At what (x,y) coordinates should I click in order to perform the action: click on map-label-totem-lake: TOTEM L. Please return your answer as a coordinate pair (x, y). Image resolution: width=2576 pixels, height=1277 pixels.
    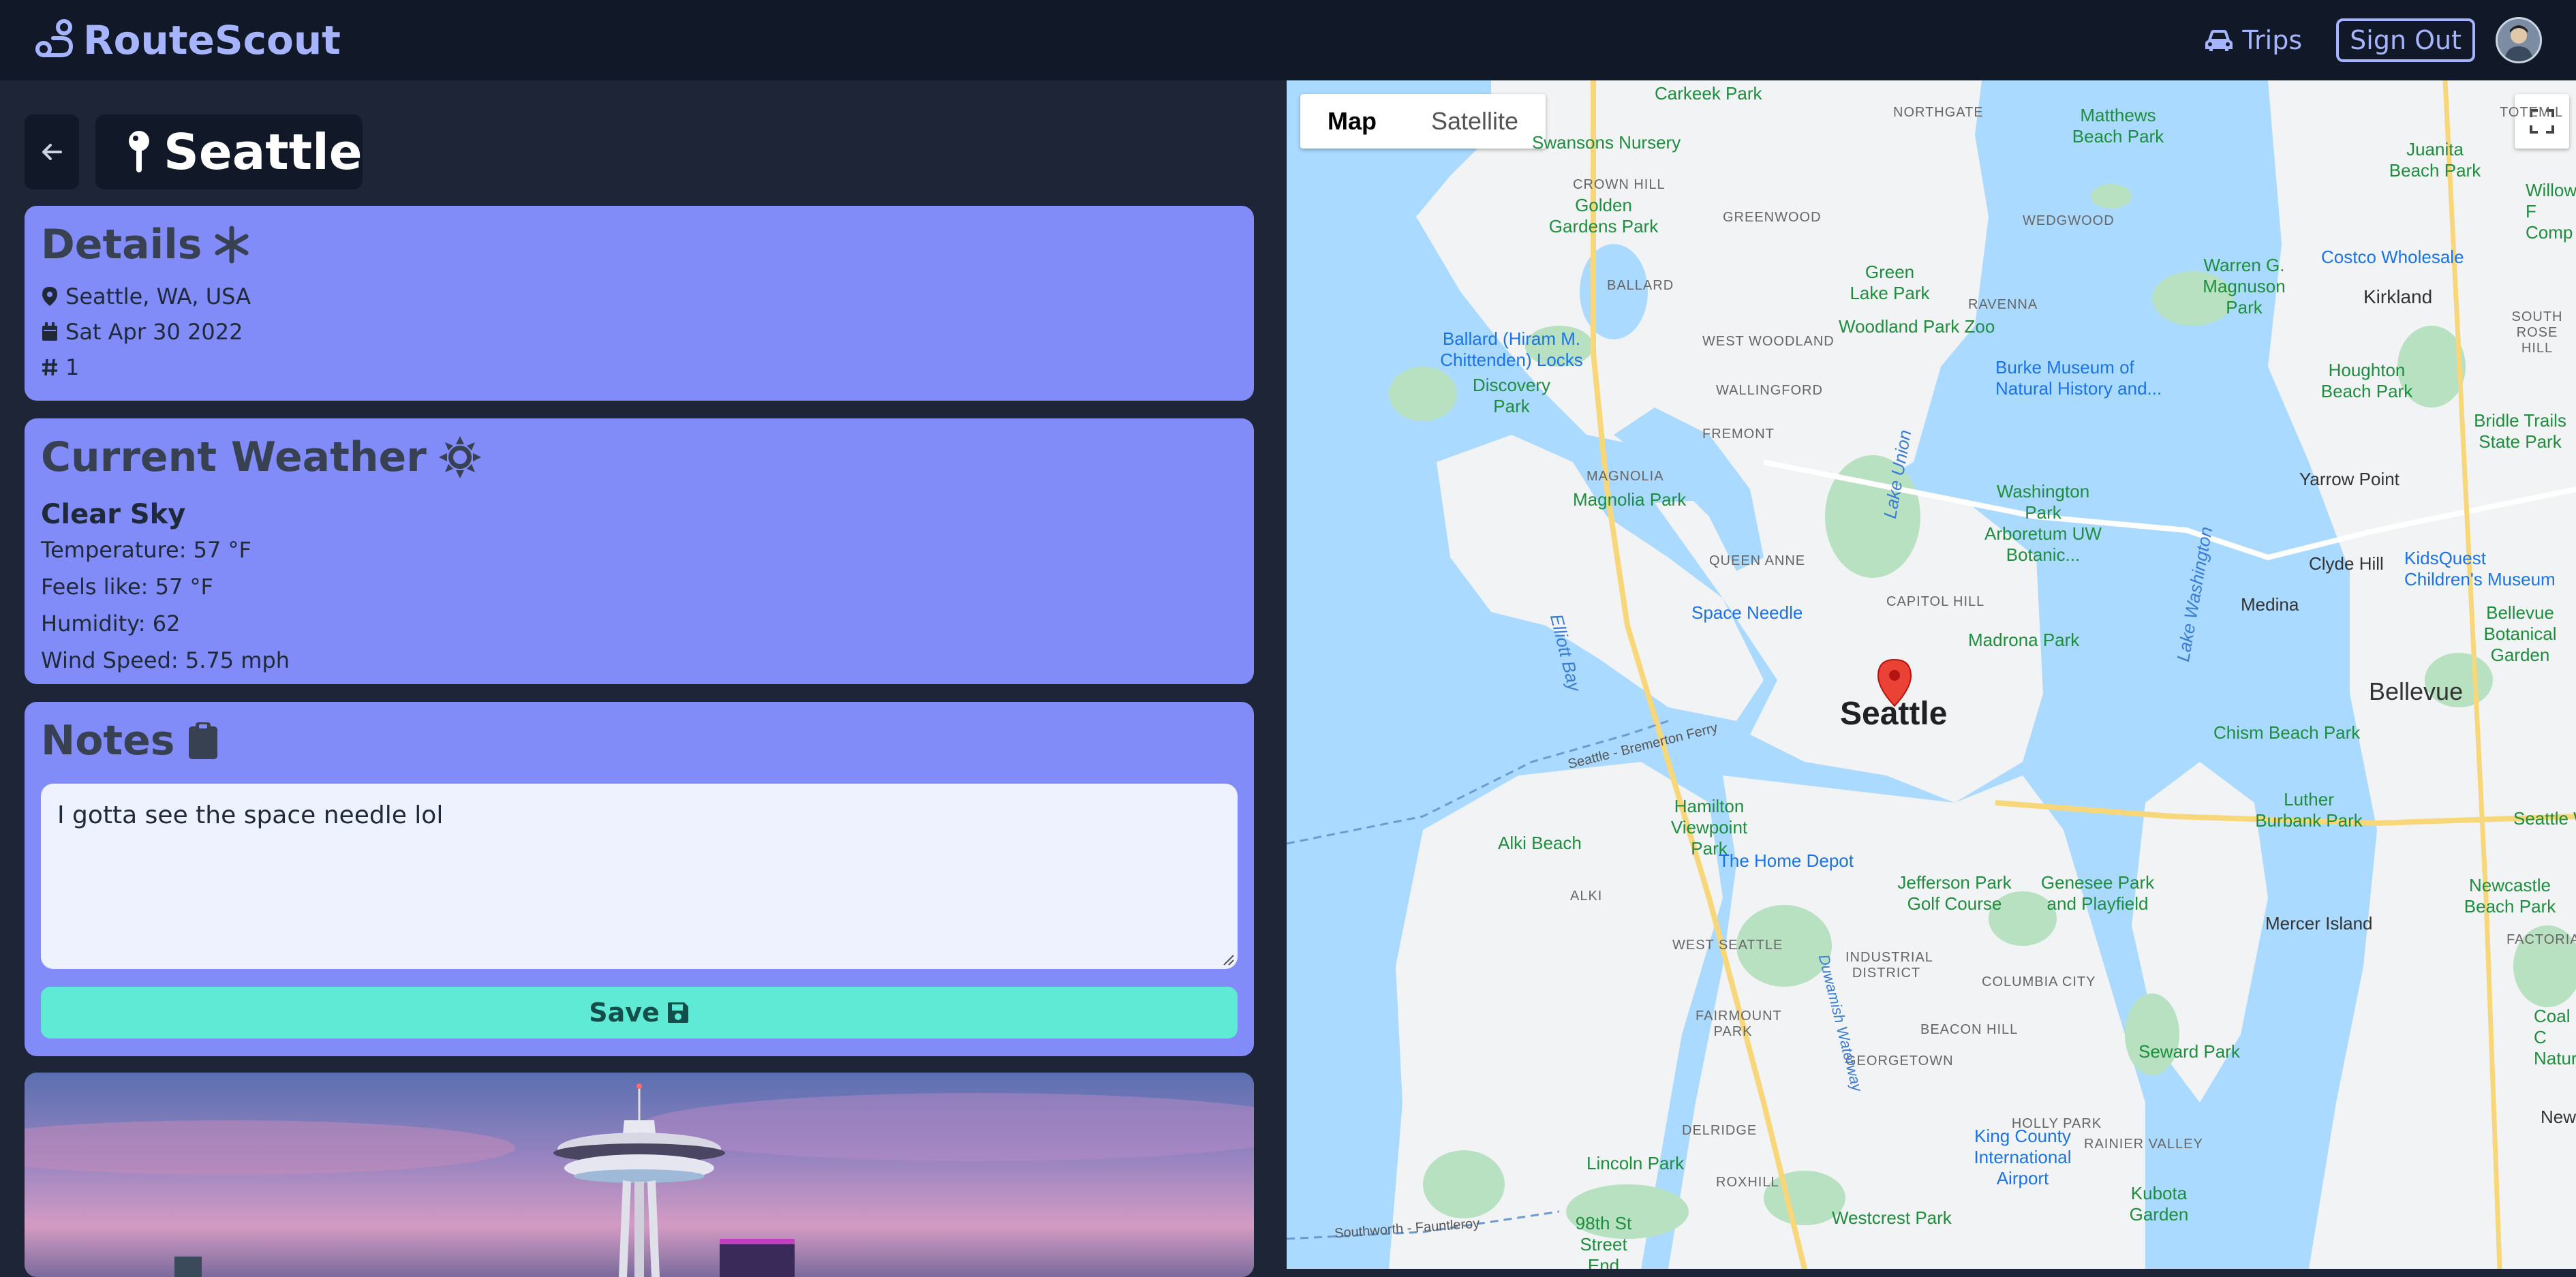
    Looking at the image, I should click on (2532, 112).